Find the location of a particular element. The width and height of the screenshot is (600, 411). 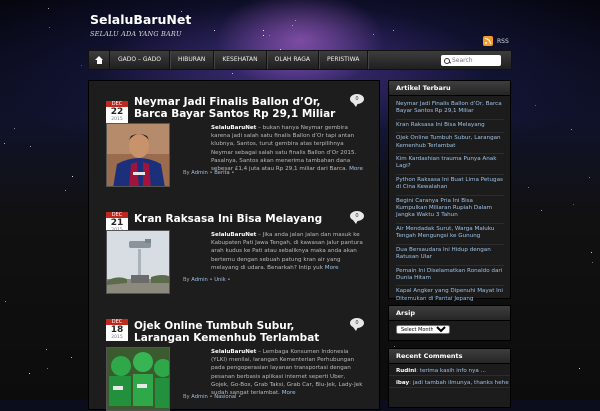

rss-label: RSS is located at coordinates (503, 41).